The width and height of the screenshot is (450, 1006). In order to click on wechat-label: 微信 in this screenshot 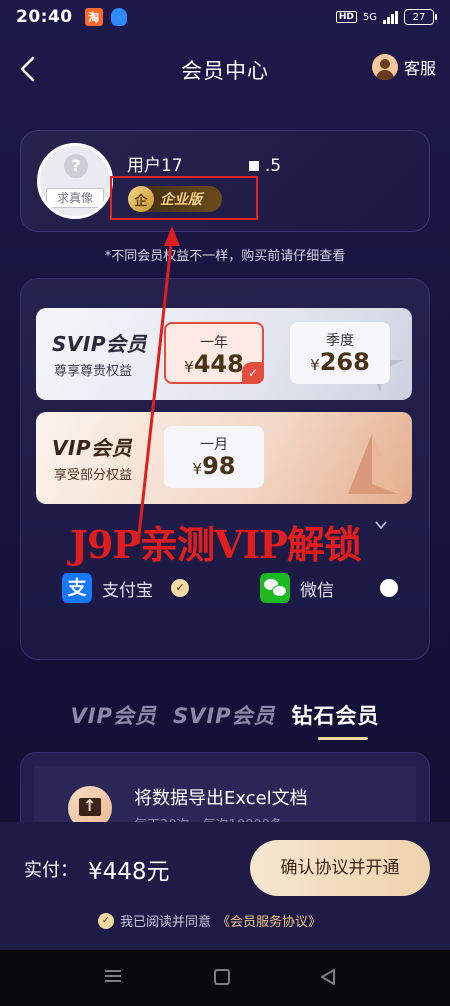, I will do `click(317, 590)`.